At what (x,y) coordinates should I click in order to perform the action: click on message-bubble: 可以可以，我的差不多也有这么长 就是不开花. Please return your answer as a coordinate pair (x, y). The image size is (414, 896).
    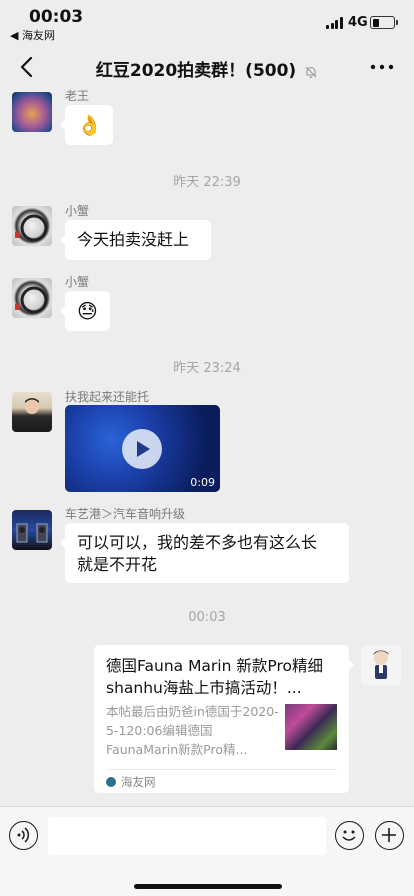
    Looking at the image, I should click on (204, 553).